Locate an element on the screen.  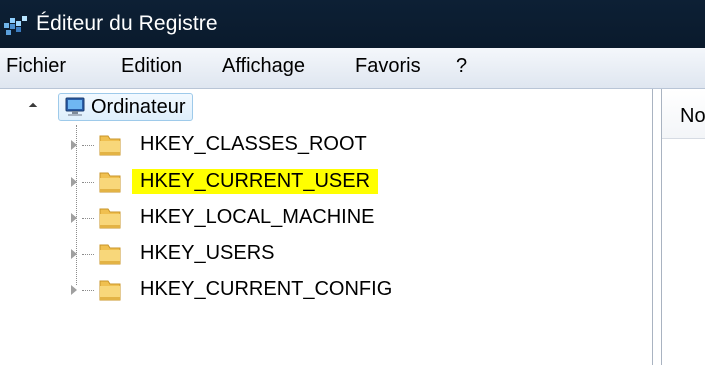
tree-root-ordinateur: Ordinateur is located at coordinates (125, 107).